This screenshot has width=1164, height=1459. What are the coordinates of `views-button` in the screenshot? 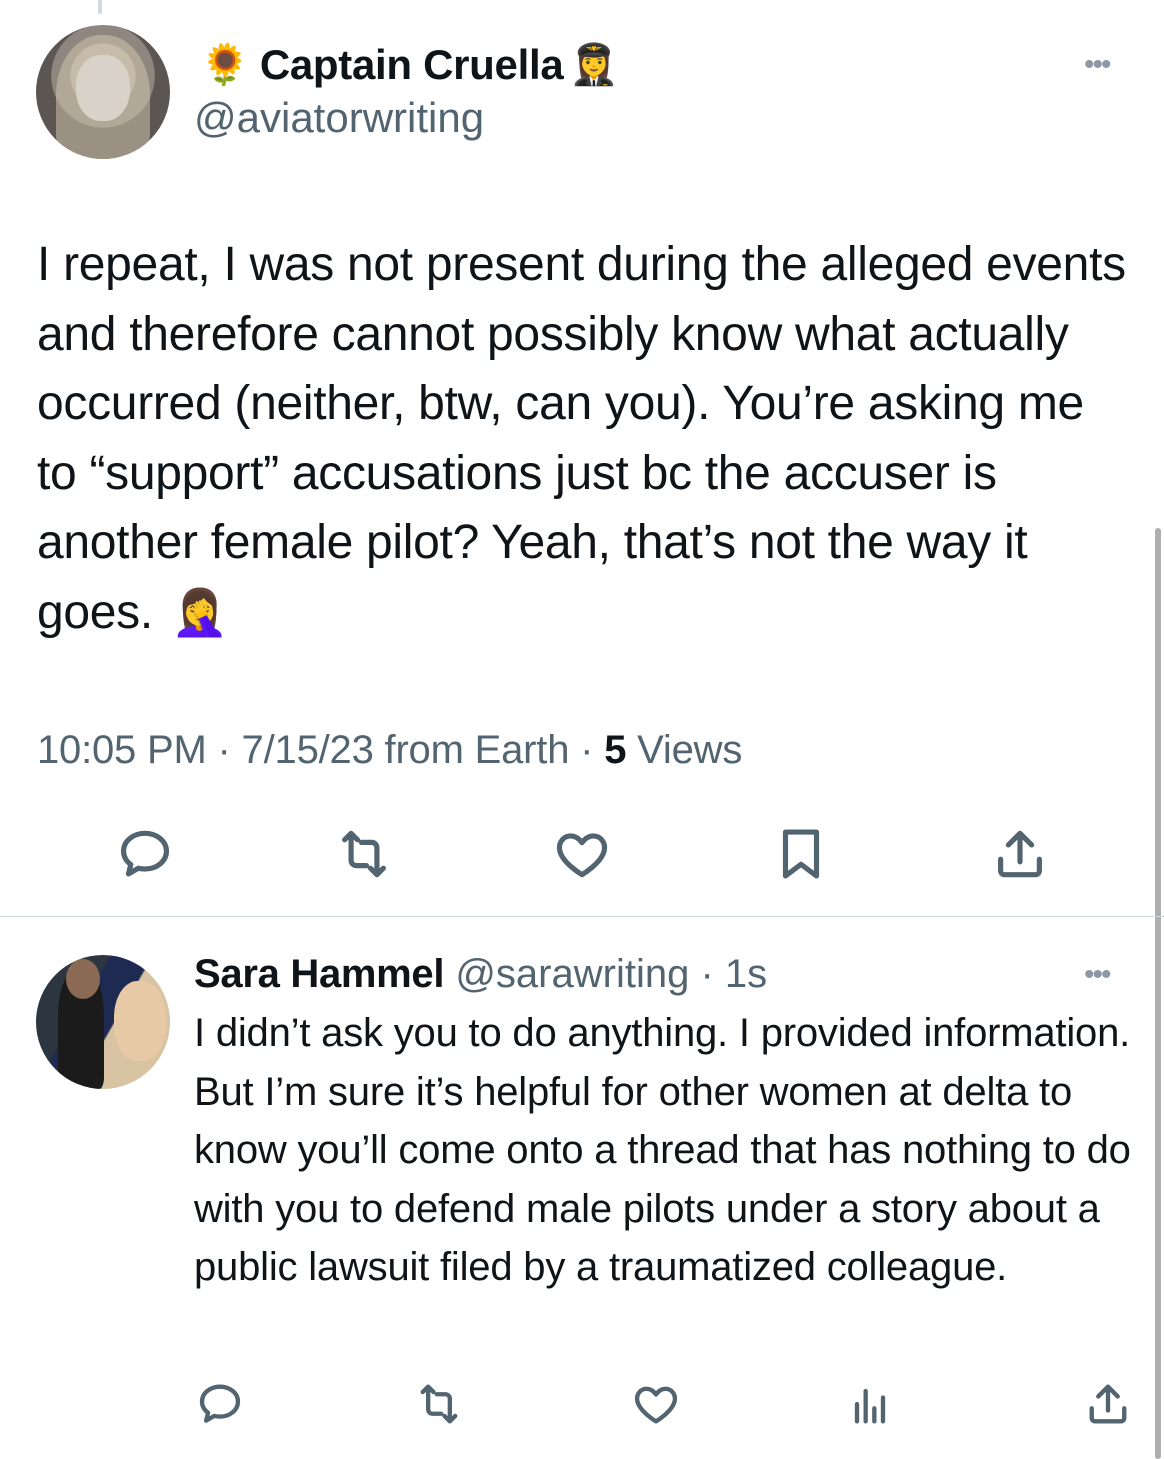 It's located at (870, 1404).